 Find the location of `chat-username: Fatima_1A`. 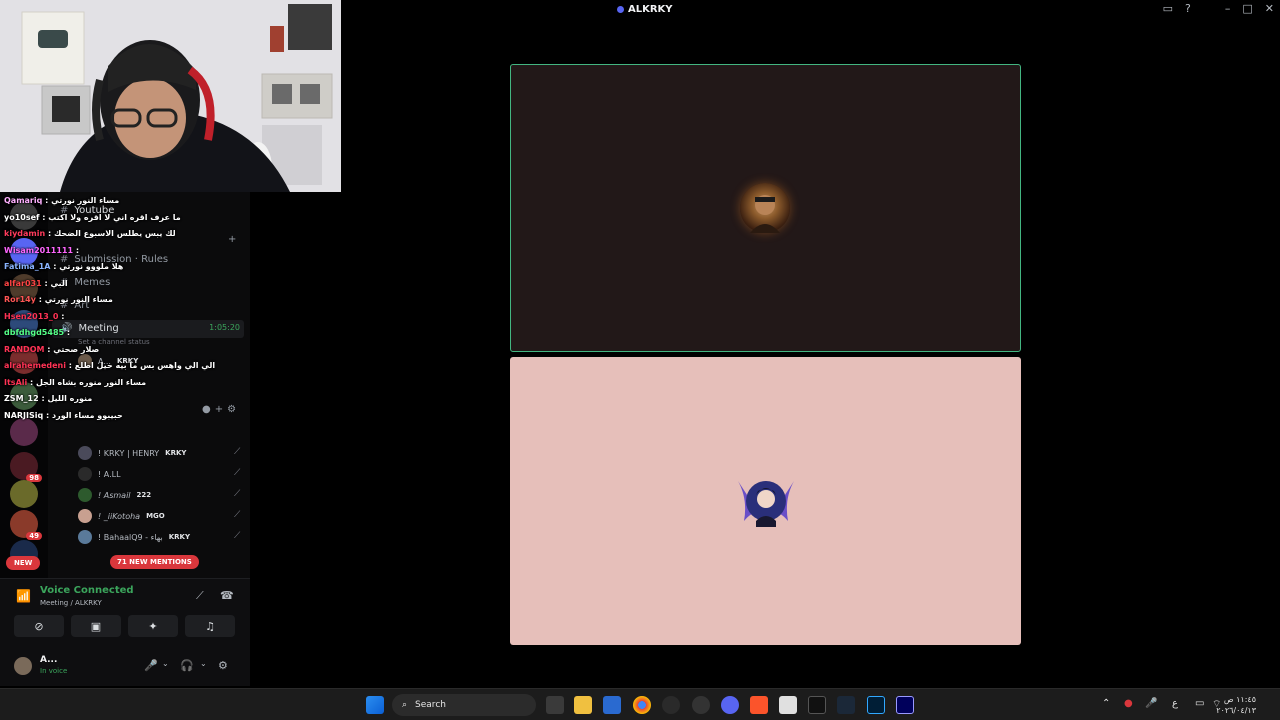

chat-username: Fatima_1A is located at coordinates (27, 266).